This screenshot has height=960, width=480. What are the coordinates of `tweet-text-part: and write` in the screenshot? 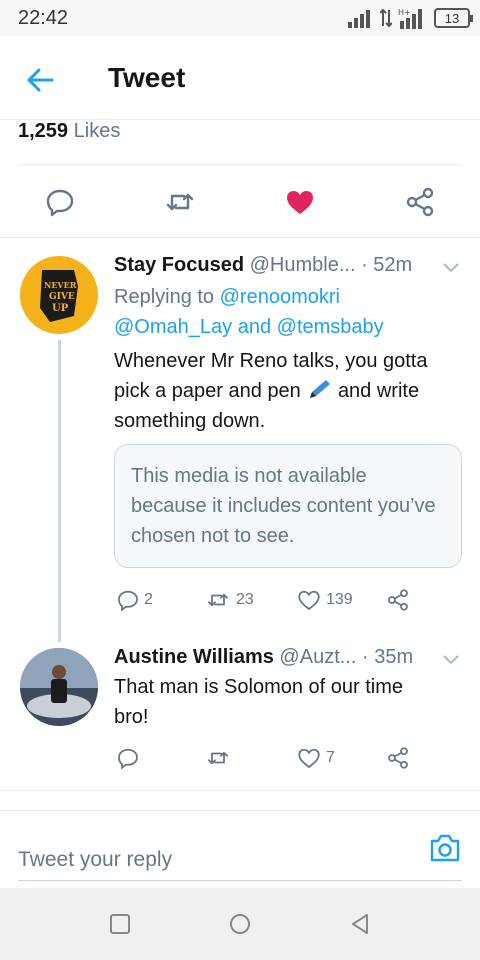 It's located at (378, 391).